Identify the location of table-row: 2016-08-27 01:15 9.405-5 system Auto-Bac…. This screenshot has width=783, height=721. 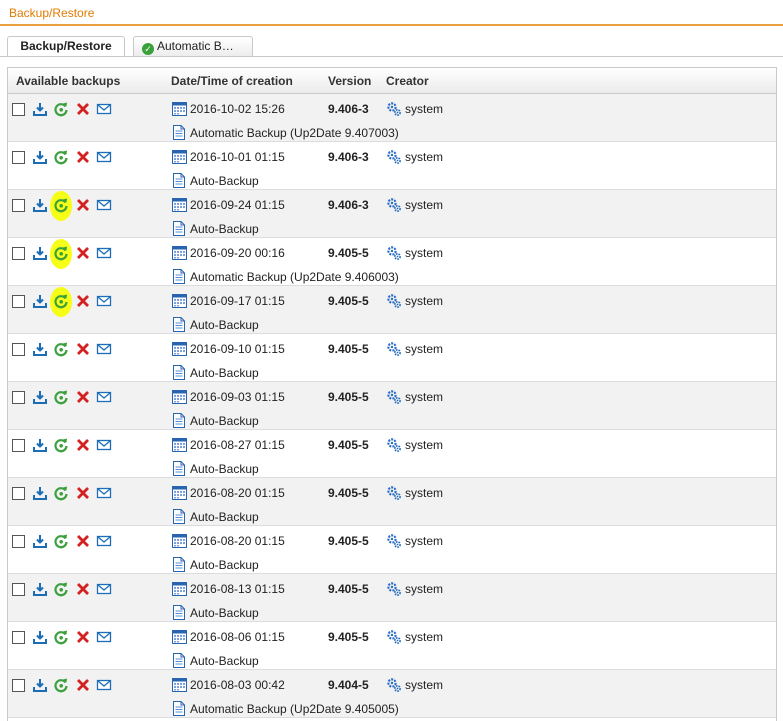
(392, 454).